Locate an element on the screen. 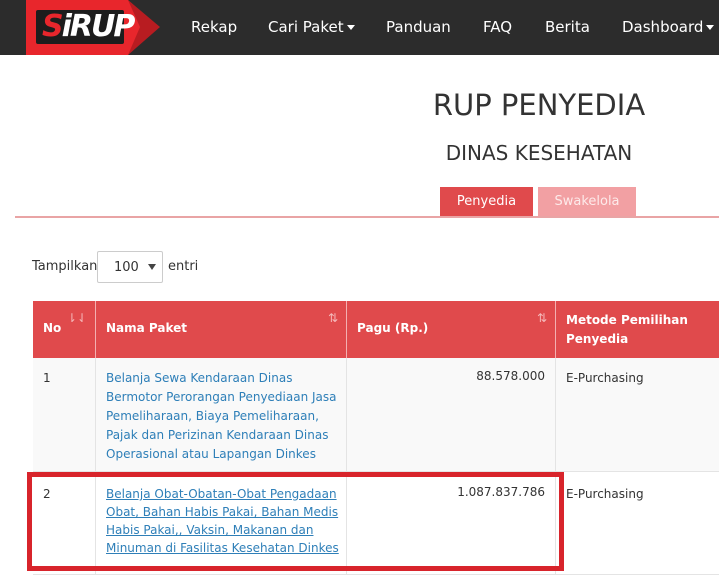 The height and width of the screenshot is (582, 719). nav-panduan: Panduan is located at coordinates (418, 27).